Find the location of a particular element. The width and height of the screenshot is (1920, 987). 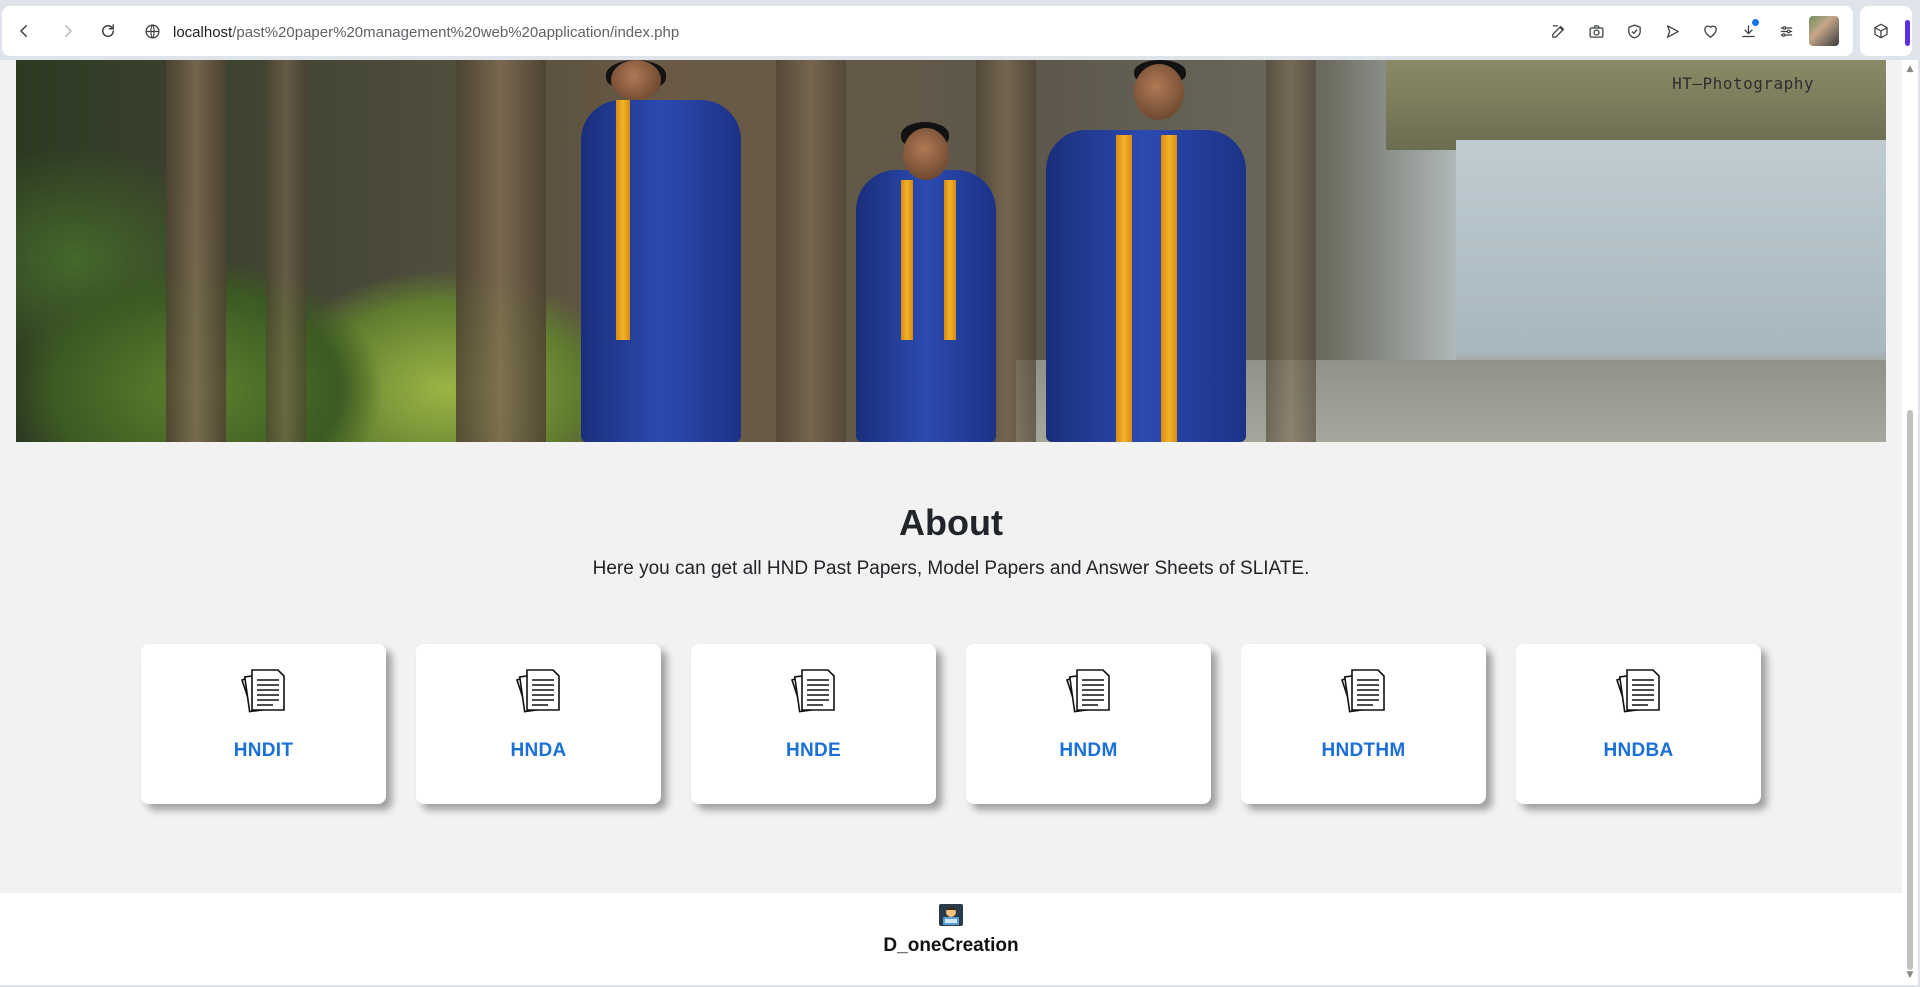

course-label: HNDTHM is located at coordinates (1363, 750).